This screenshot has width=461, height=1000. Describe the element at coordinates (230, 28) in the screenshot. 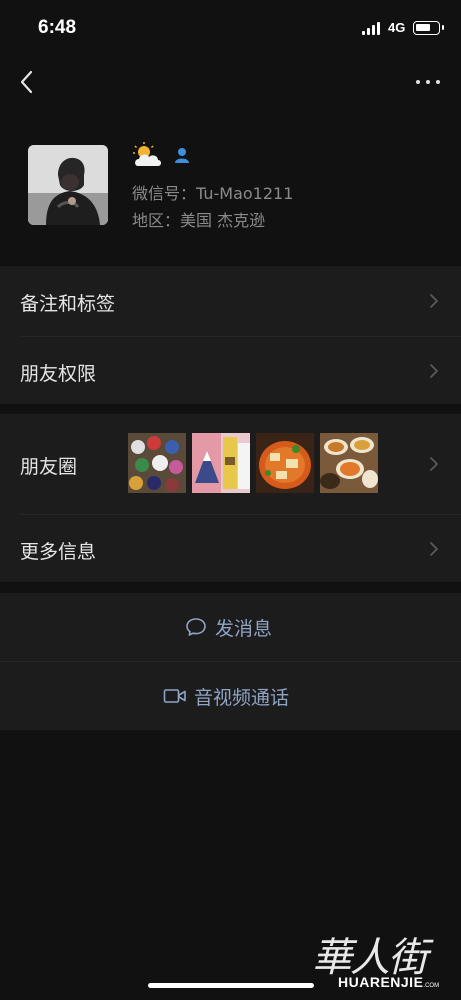

I see `status-bar: 6:48 4G` at that location.